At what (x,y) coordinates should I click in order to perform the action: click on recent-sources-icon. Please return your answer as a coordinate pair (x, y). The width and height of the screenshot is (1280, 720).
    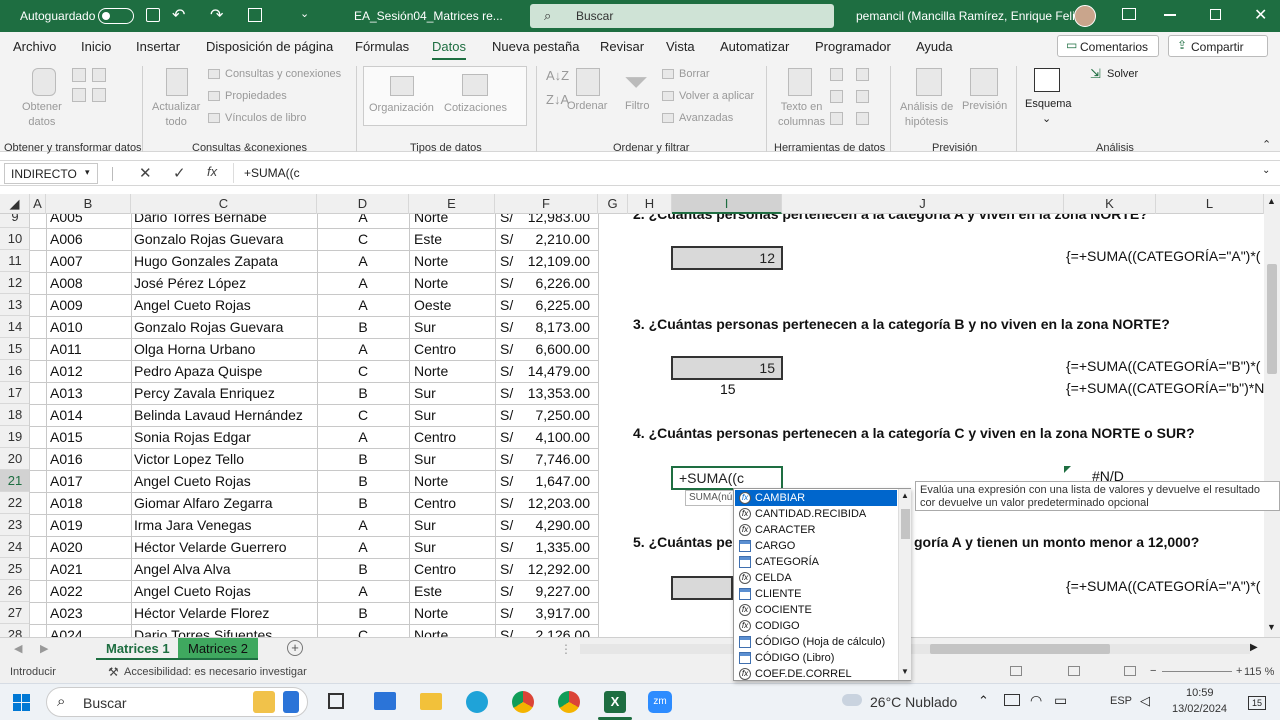
    Looking at the image, I should click on (99, 95).